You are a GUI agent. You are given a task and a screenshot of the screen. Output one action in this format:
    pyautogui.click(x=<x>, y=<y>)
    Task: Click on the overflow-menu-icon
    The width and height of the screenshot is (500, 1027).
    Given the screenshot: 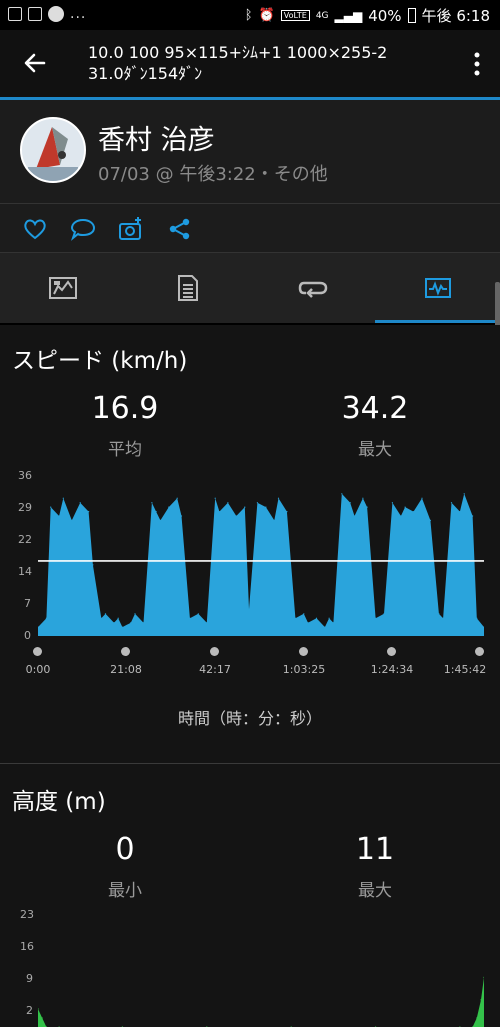 What is the action you would take?
    pyautogui.click(x=477, y=64)
    